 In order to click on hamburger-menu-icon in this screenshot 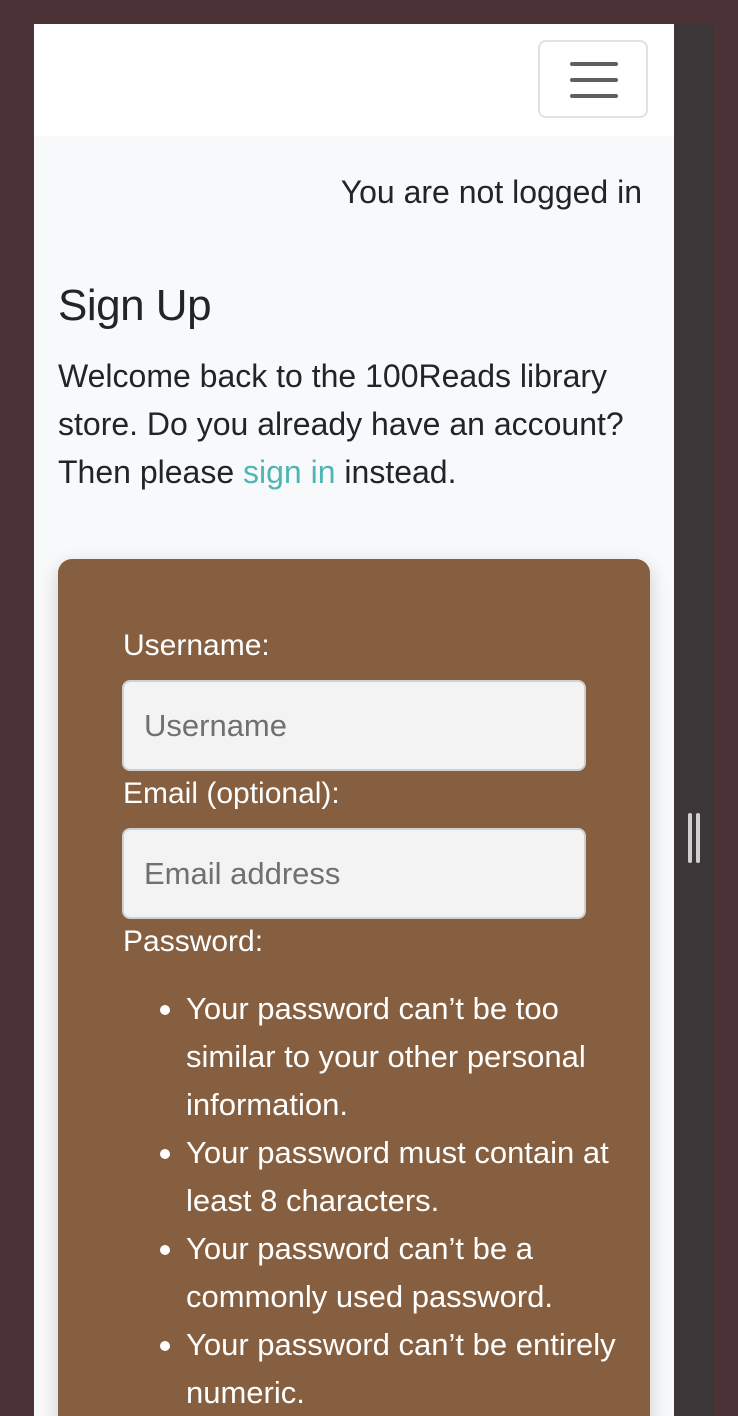, I will do `click(594, 64)`.